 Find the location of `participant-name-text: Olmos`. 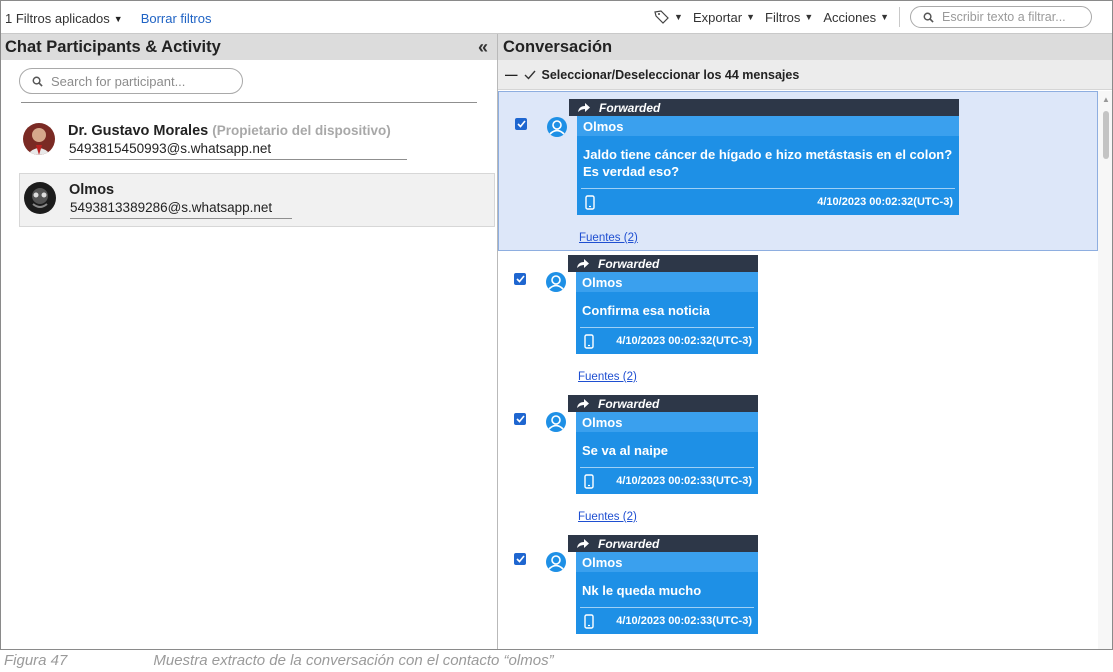

participant-name-text: Olmos is located at coordinates (92, 190).